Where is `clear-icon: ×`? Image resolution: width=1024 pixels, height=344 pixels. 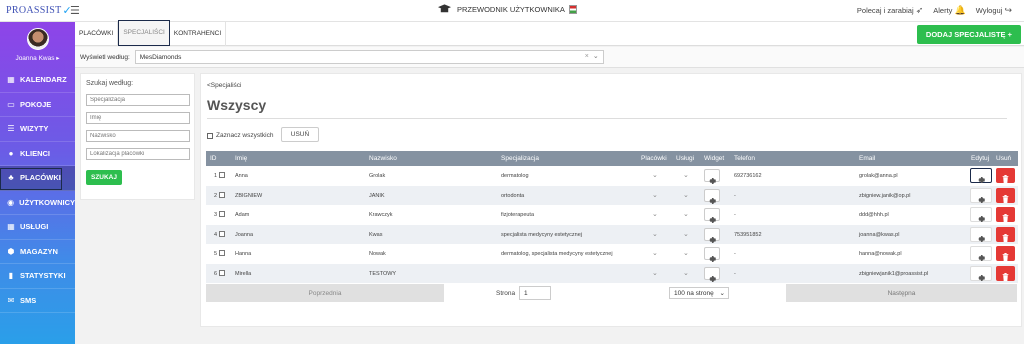 clear-icon: × is located at coordinates (587, 56).